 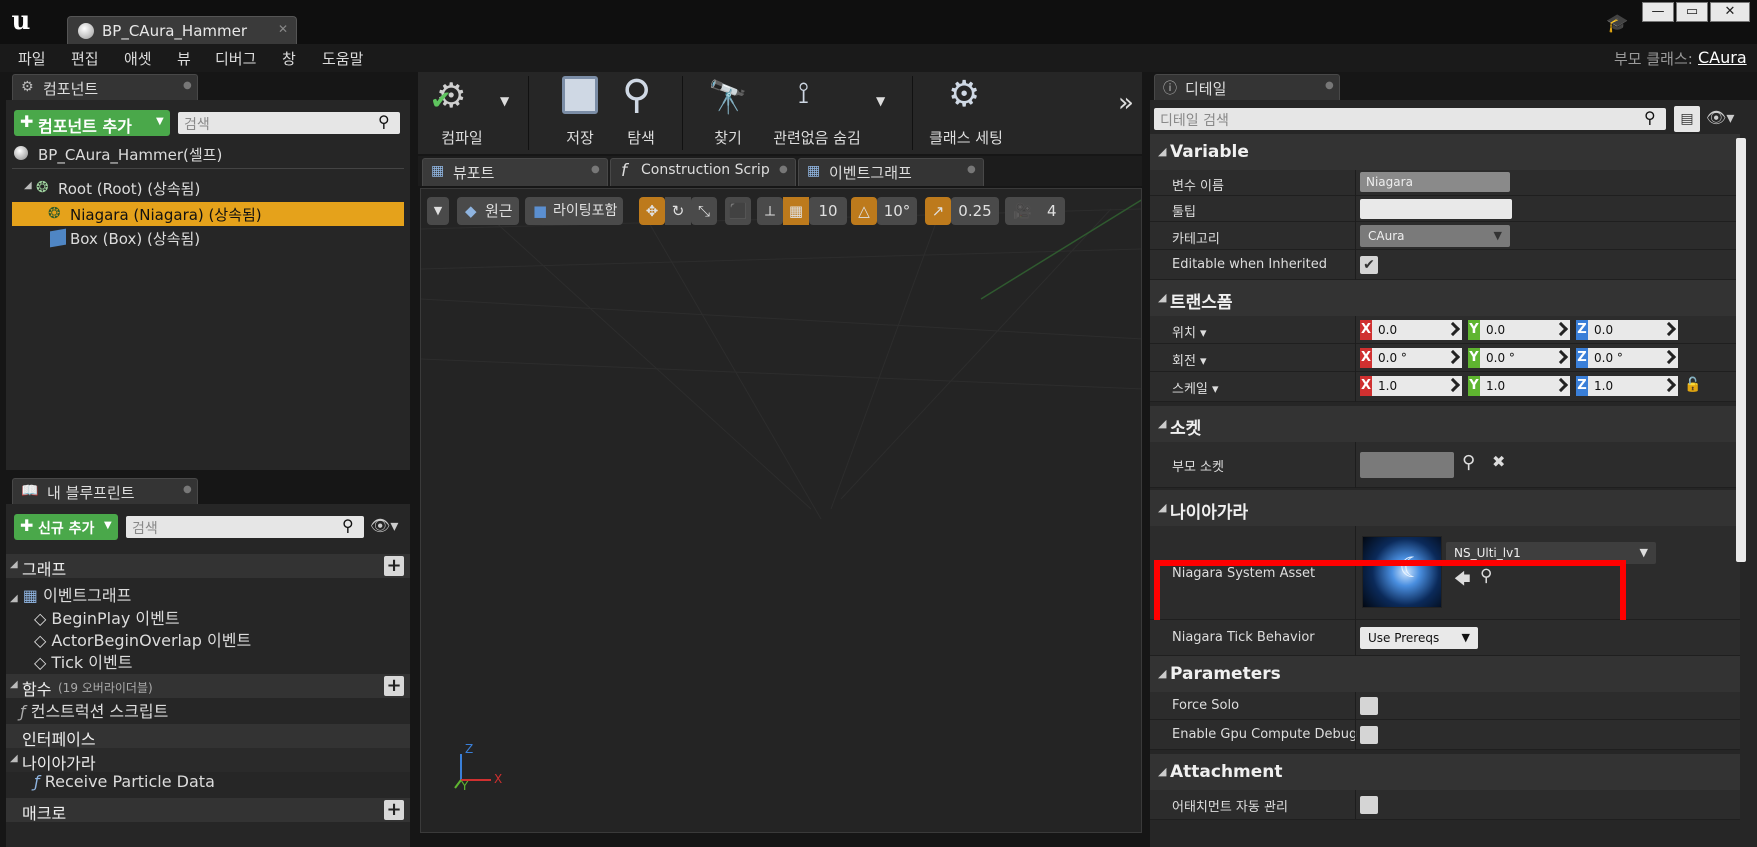 I want to click on section-niagara: ◢ 나이아가라, so click(x=1445, y=508).